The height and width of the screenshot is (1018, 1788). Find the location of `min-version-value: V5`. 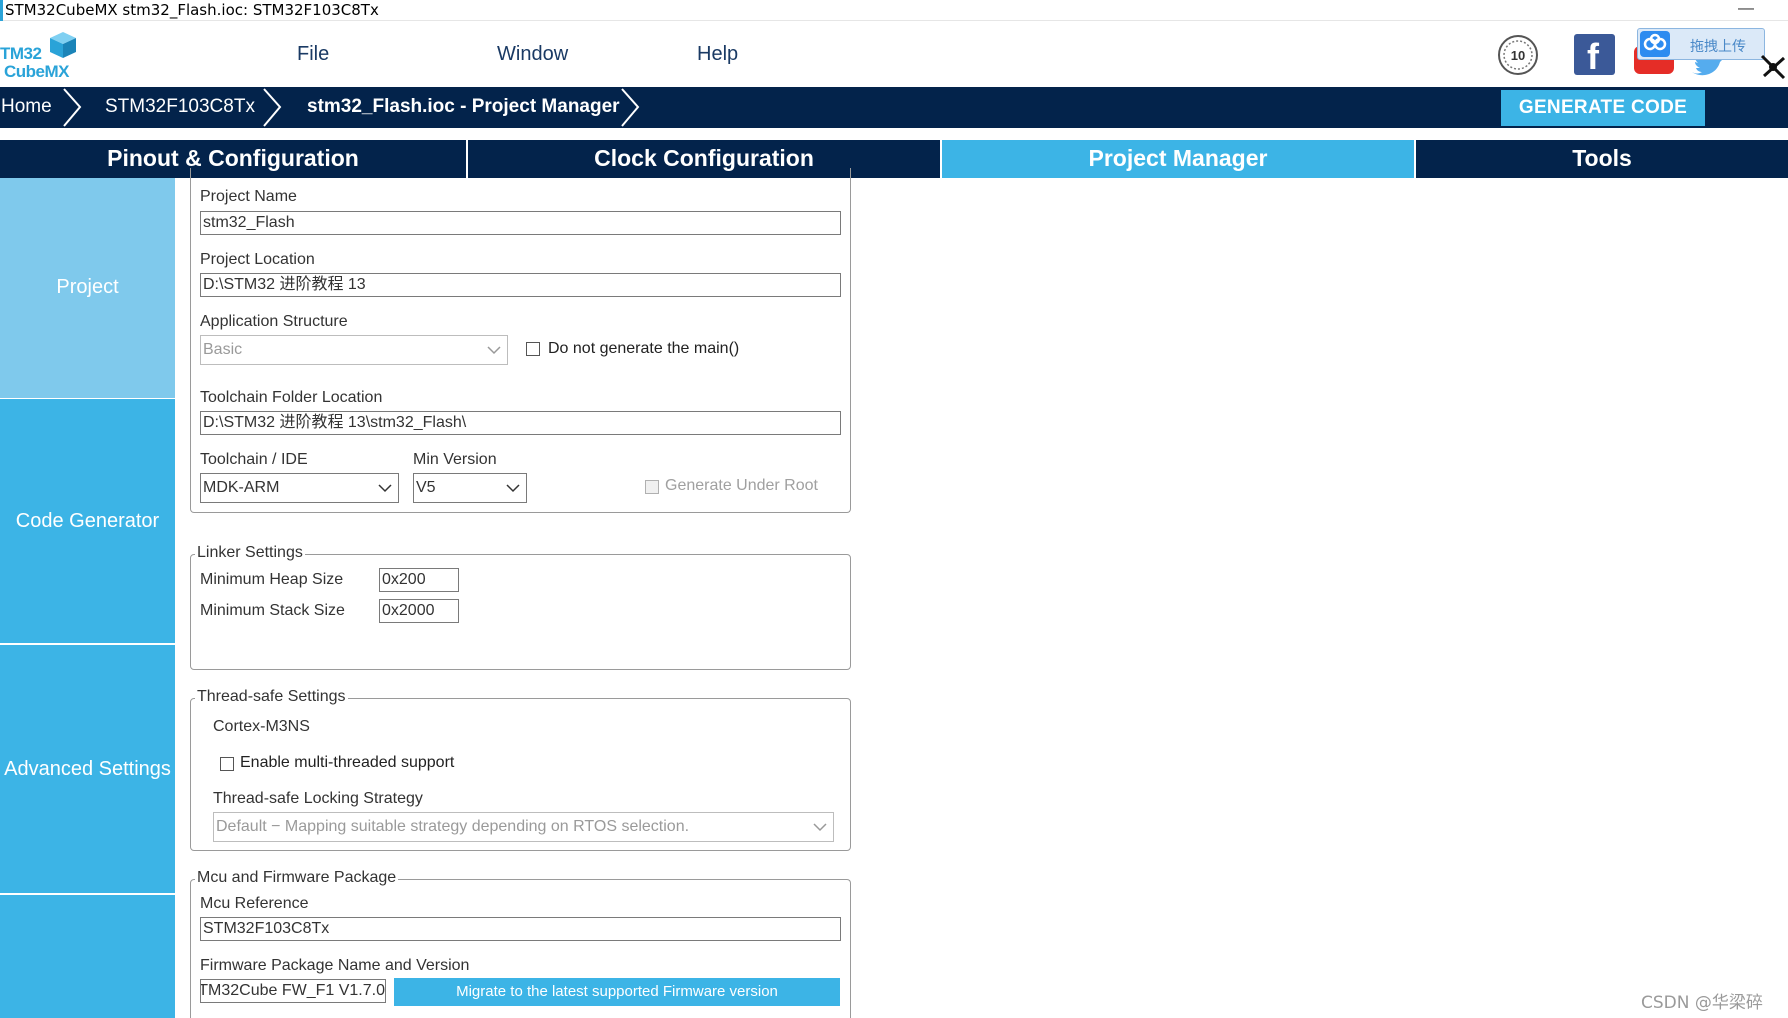

min-version-value: V5 is located at coordinates (426, 487).